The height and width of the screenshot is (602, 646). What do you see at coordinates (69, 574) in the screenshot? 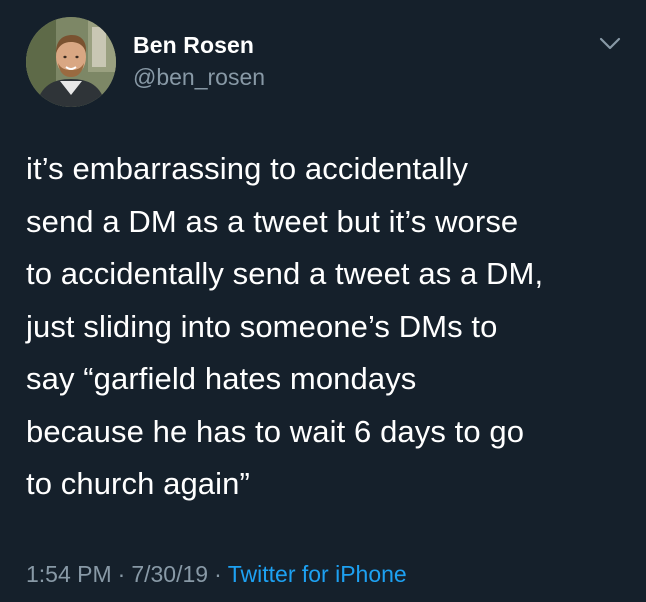
I see `tweet-time: 1:54 PM` at bounding box center [69, 574].